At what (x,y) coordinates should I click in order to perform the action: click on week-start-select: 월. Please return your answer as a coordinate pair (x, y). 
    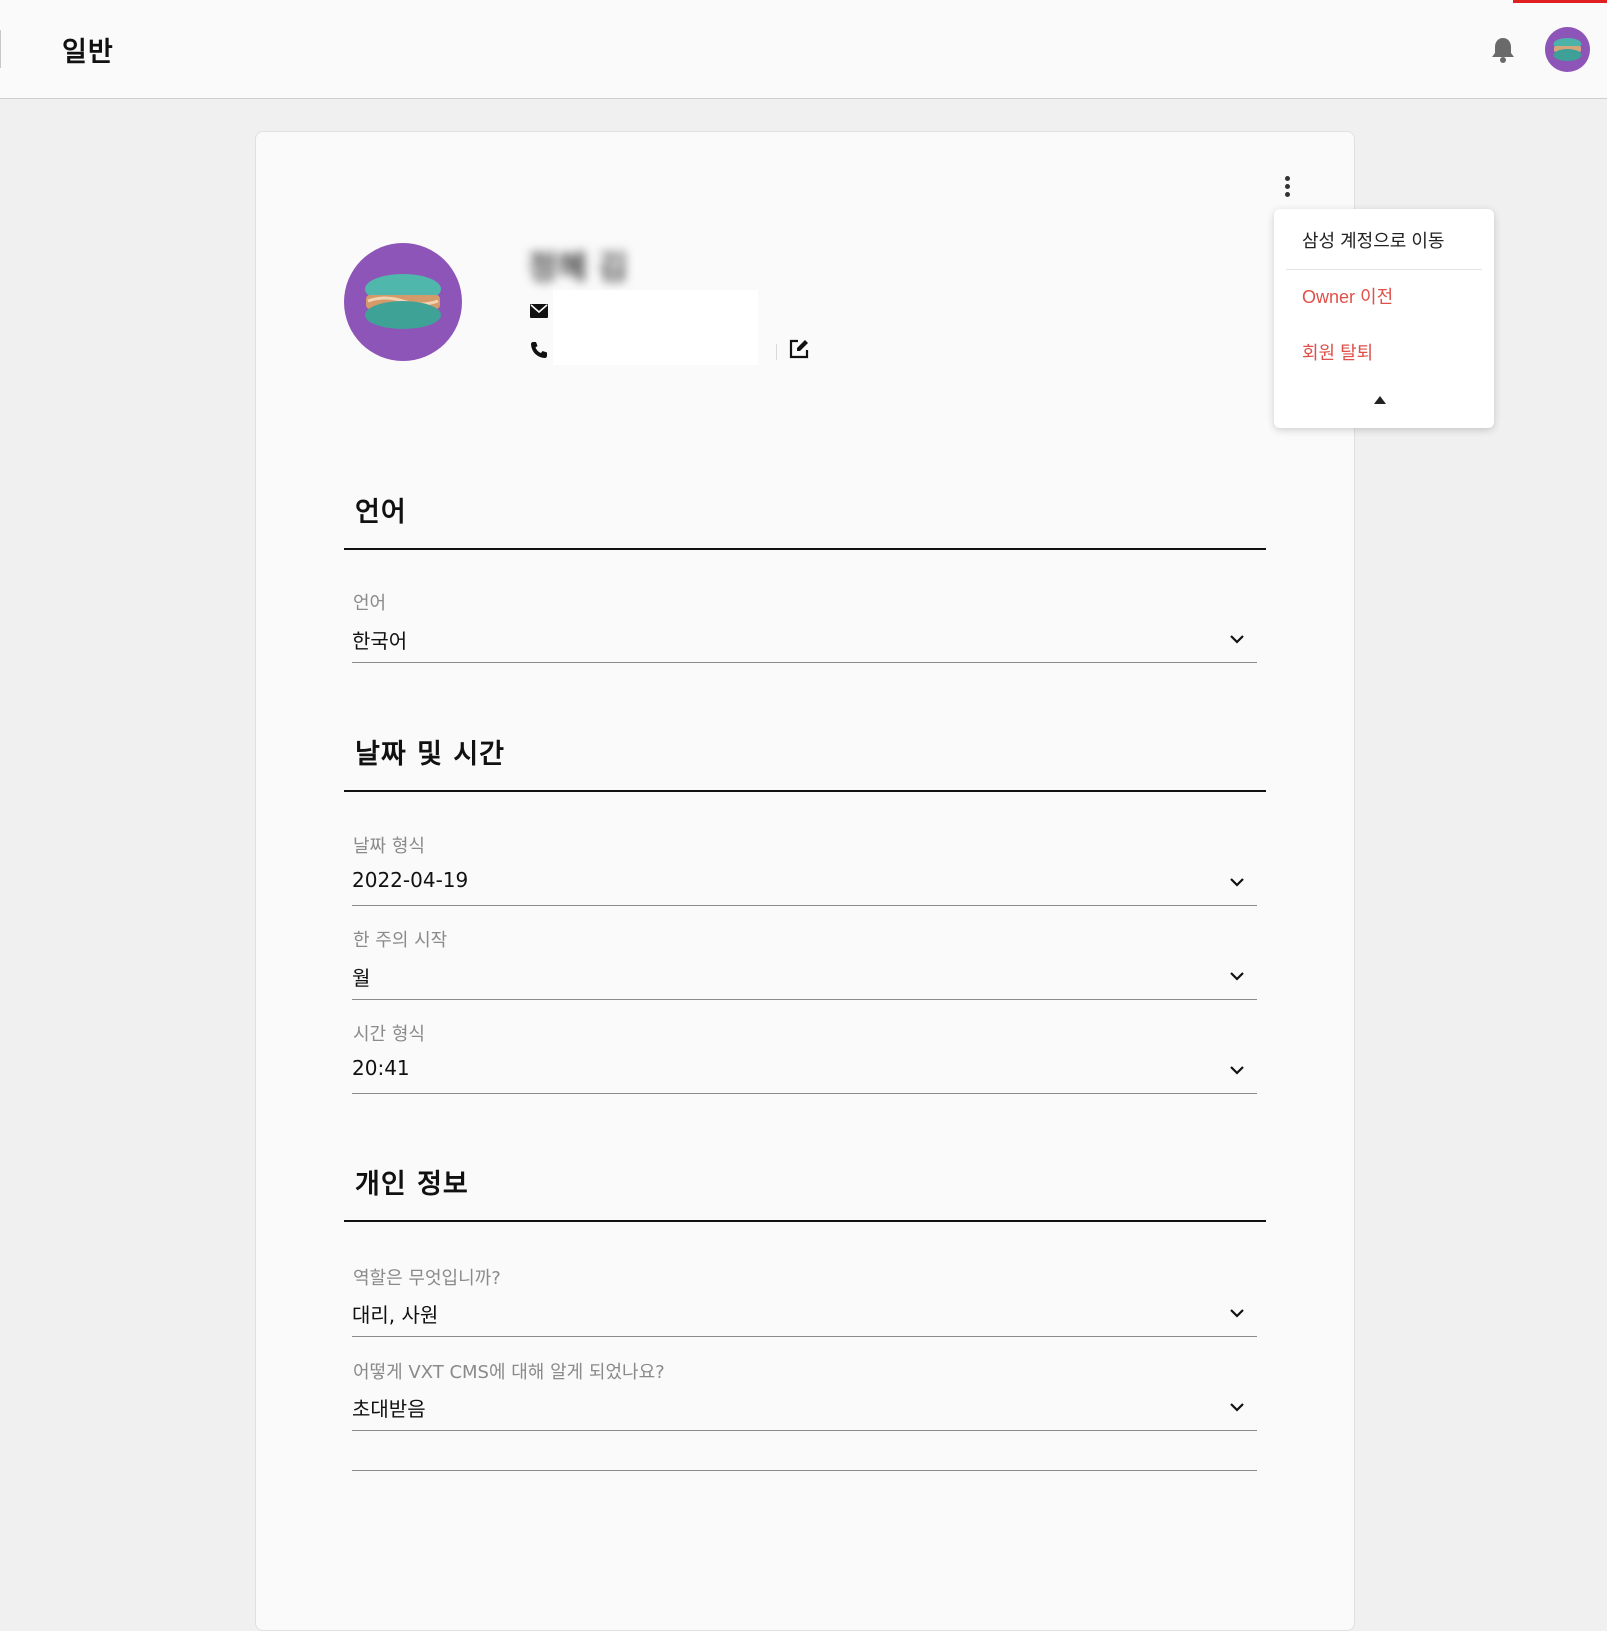
    Looking at the image, I should click on (804, 980).